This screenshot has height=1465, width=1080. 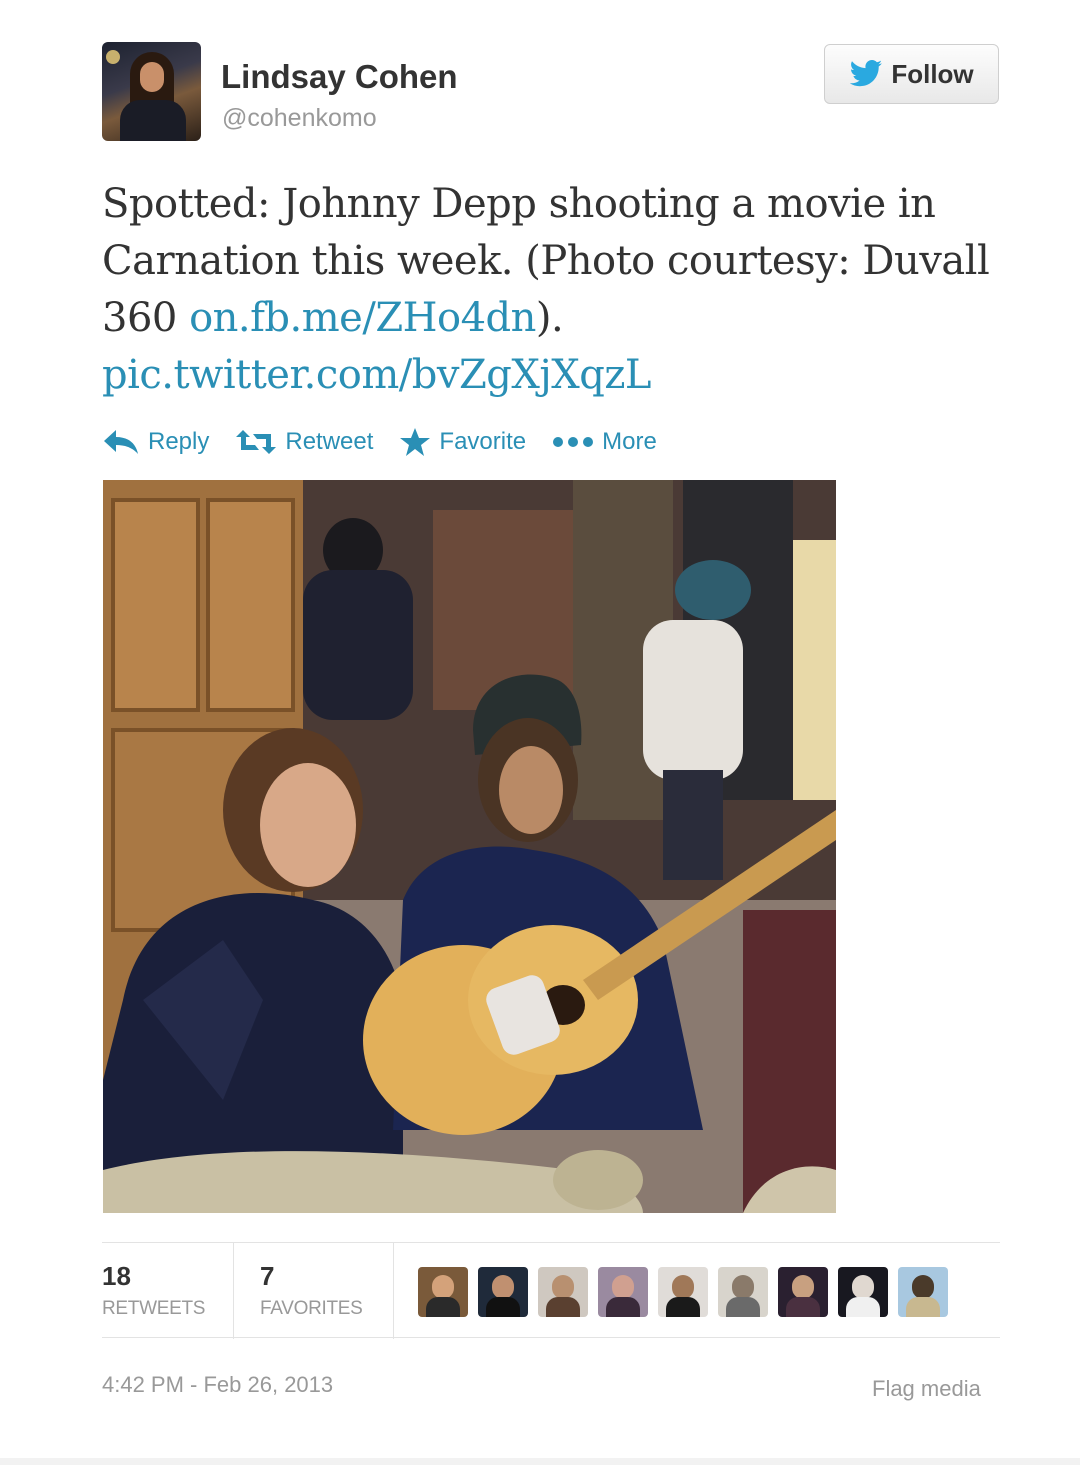 I want to click on tweet-text-line-3: 360, so click(x=146, y=318).